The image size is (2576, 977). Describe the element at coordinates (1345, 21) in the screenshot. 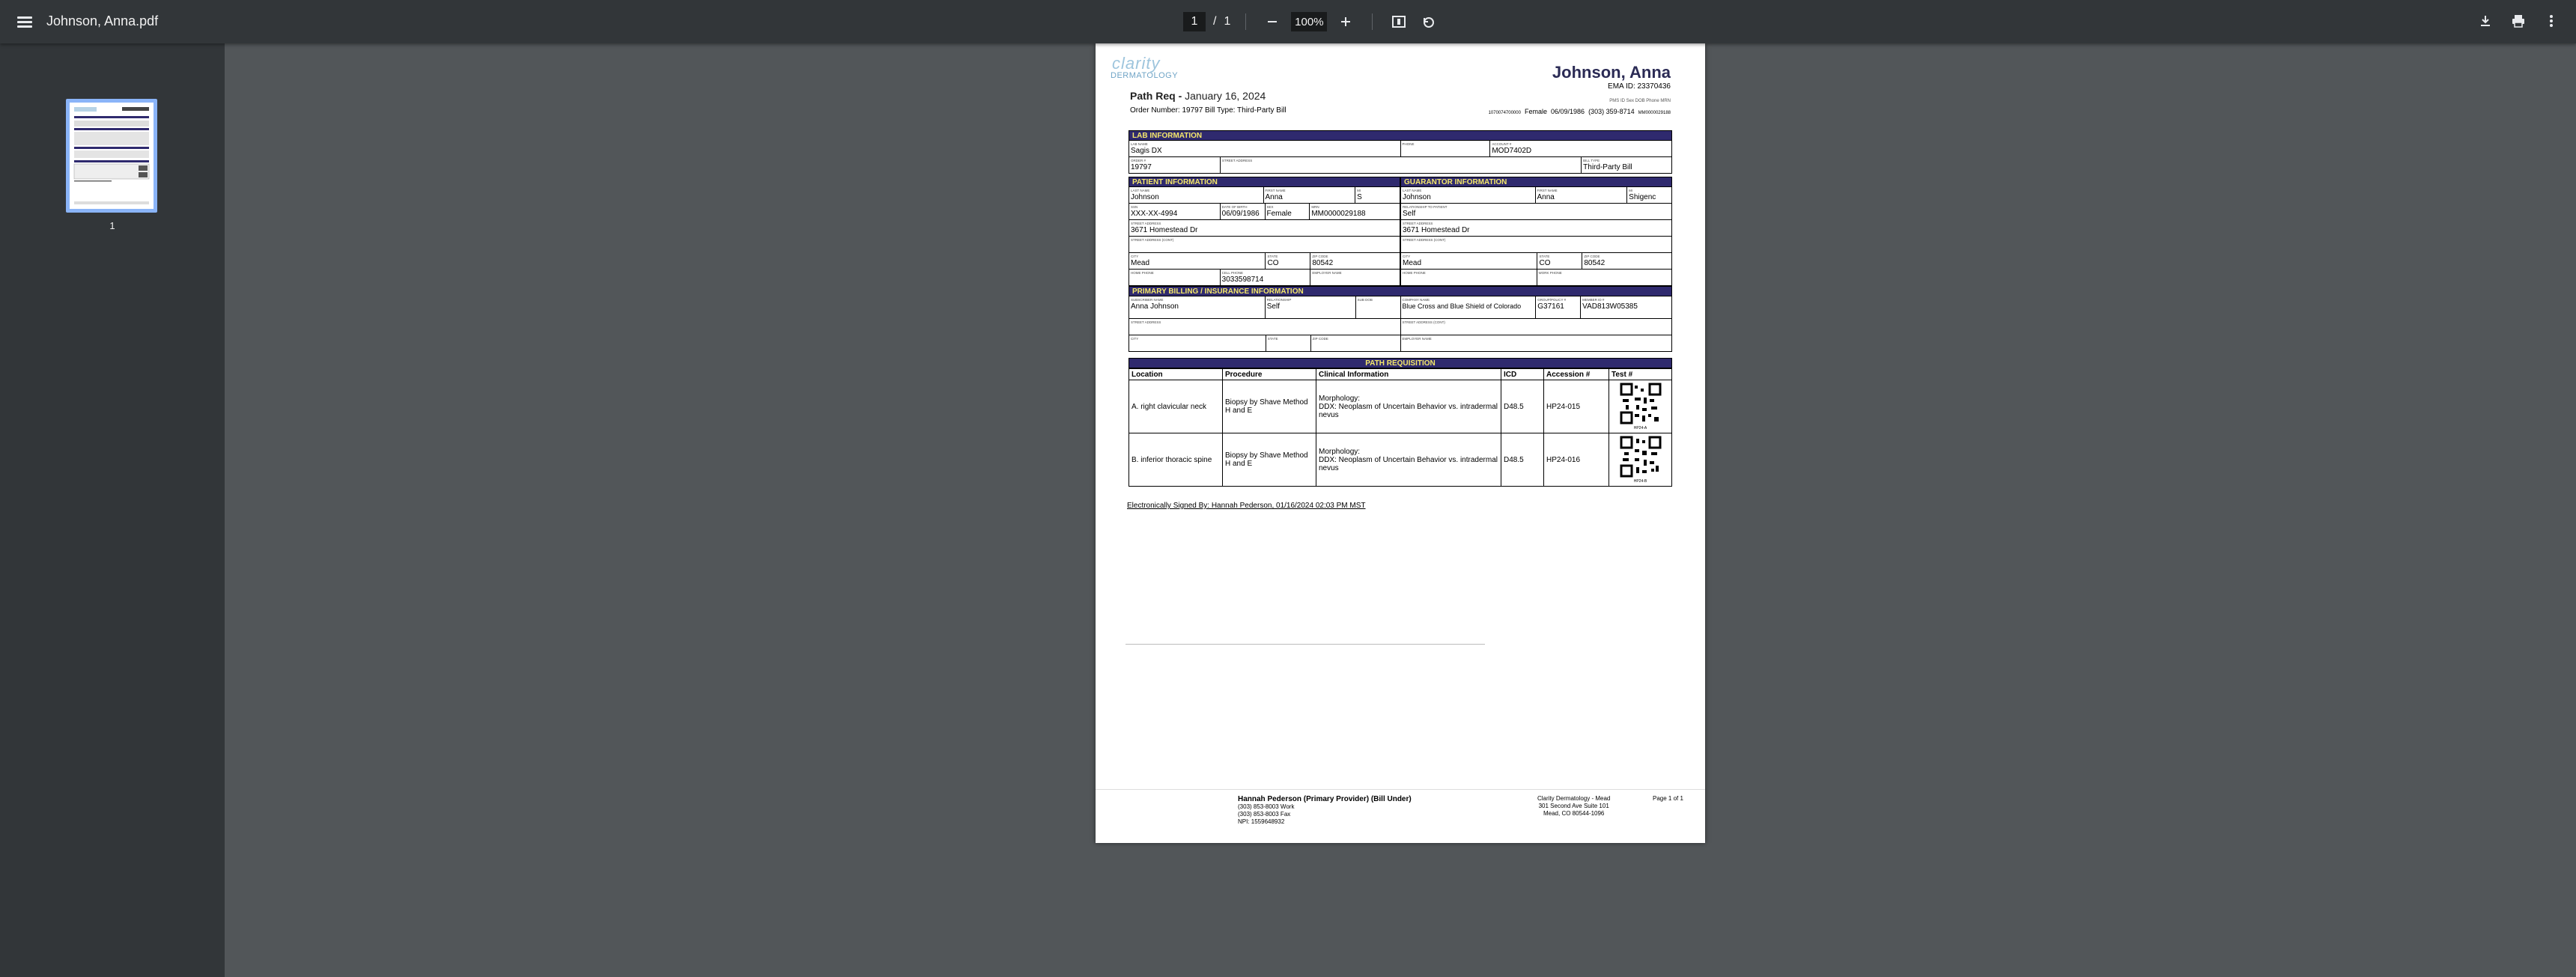

I see `zoom-in-icon` at that location.